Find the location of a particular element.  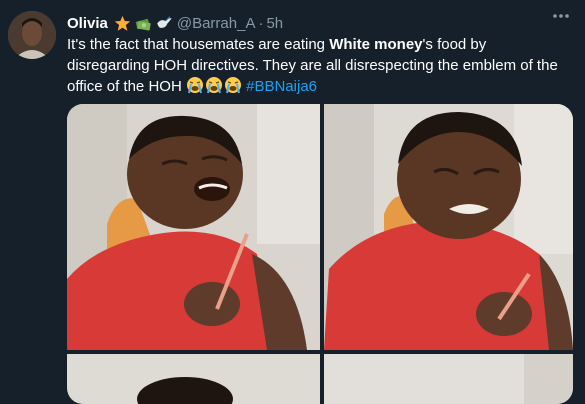

money-emoji-icon is located at coordinates (143, 24).